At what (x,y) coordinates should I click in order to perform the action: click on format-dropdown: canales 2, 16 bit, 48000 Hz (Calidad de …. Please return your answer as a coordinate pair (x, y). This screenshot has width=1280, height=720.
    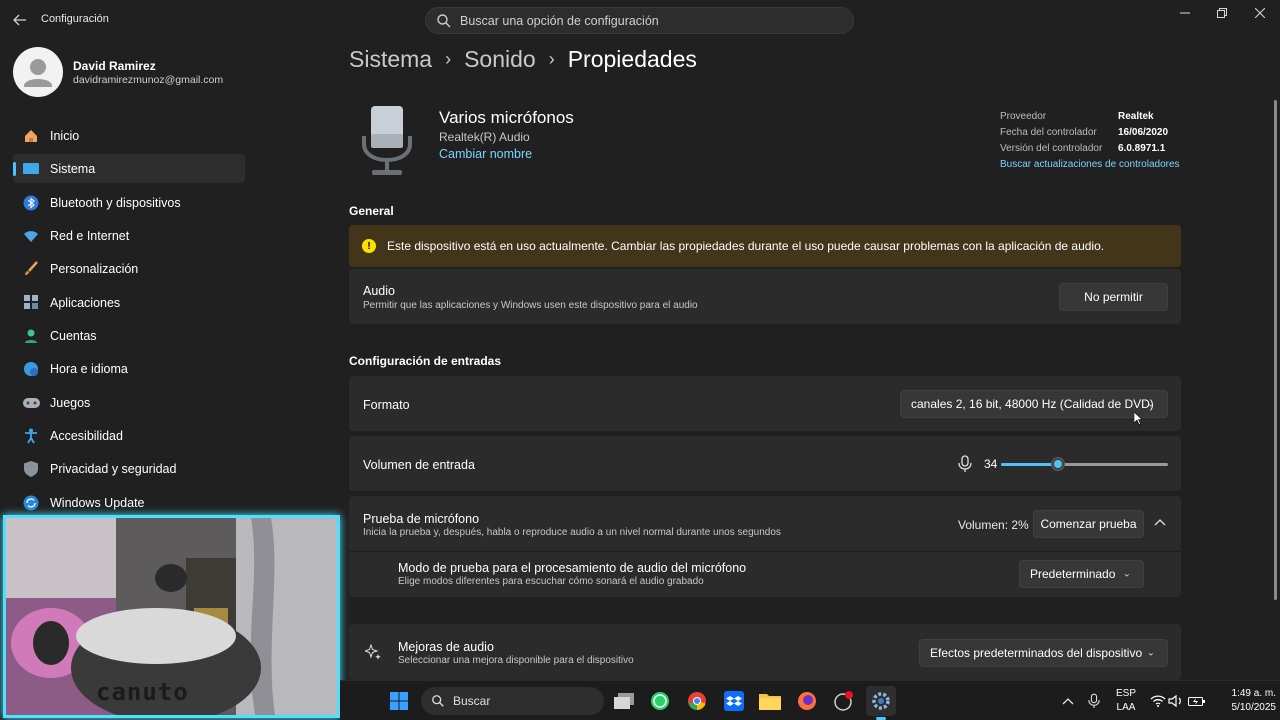
    Looking at the image, I should click on (1034, 404).